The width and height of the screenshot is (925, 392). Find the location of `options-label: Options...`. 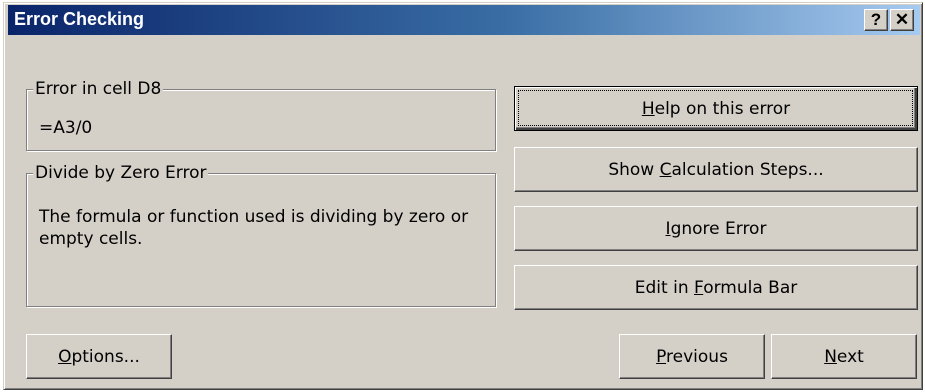

options-label: Options... is located at coordinates (99, 356).